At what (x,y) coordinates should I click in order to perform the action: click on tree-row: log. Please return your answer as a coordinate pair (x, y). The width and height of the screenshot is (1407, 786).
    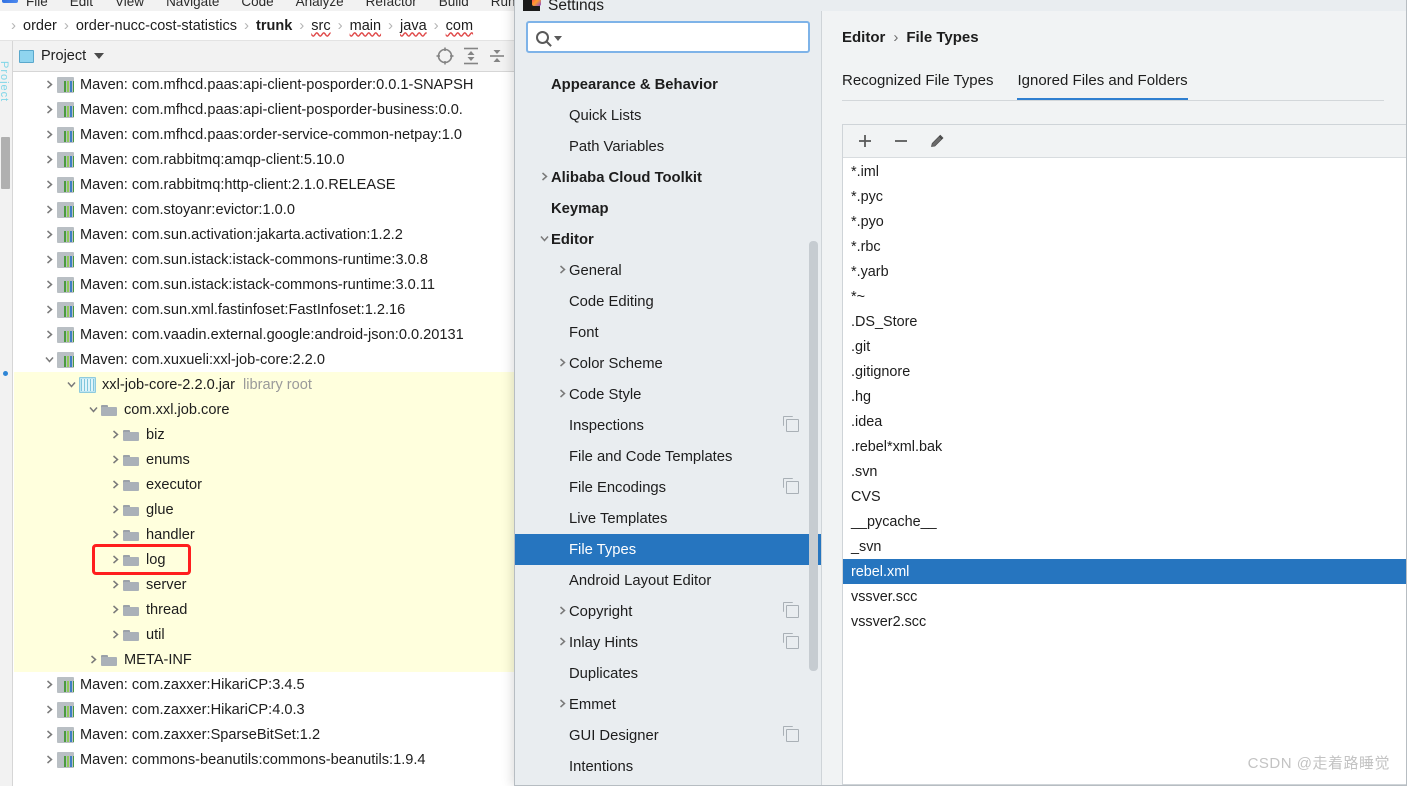
    Looking at the image, I should click on (264, 559).